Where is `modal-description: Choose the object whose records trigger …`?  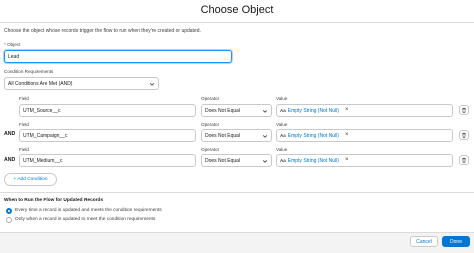
modal-description: Choose the object whose records trigger … is located at coordinates (102, 31).